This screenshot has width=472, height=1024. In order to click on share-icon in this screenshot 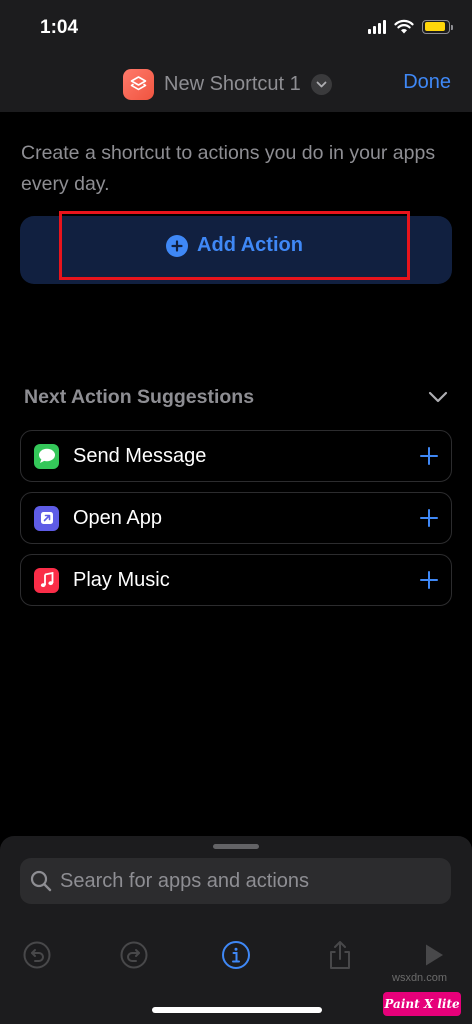, I will do `click(340, 955)`.